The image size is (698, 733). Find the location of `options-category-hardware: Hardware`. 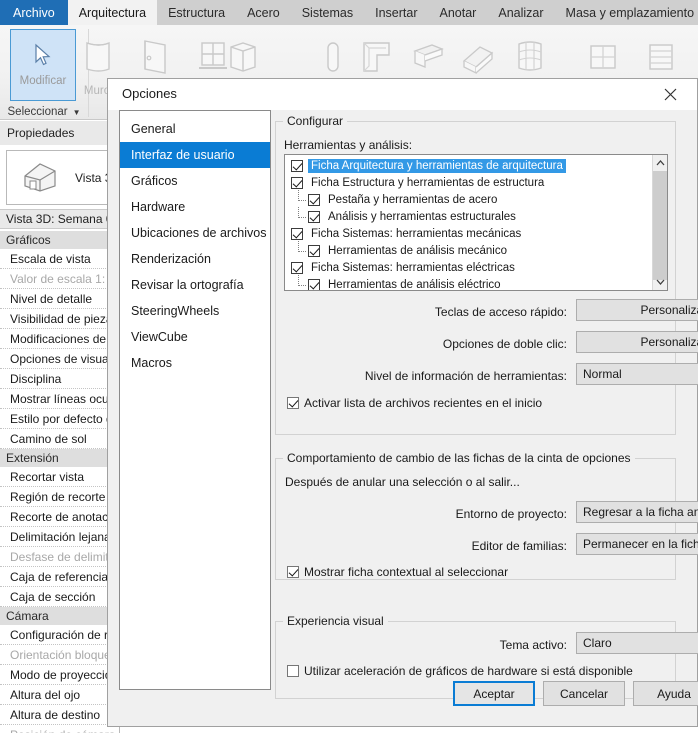

options-category-hardware: Hardware is located at coordinates (195, 207).